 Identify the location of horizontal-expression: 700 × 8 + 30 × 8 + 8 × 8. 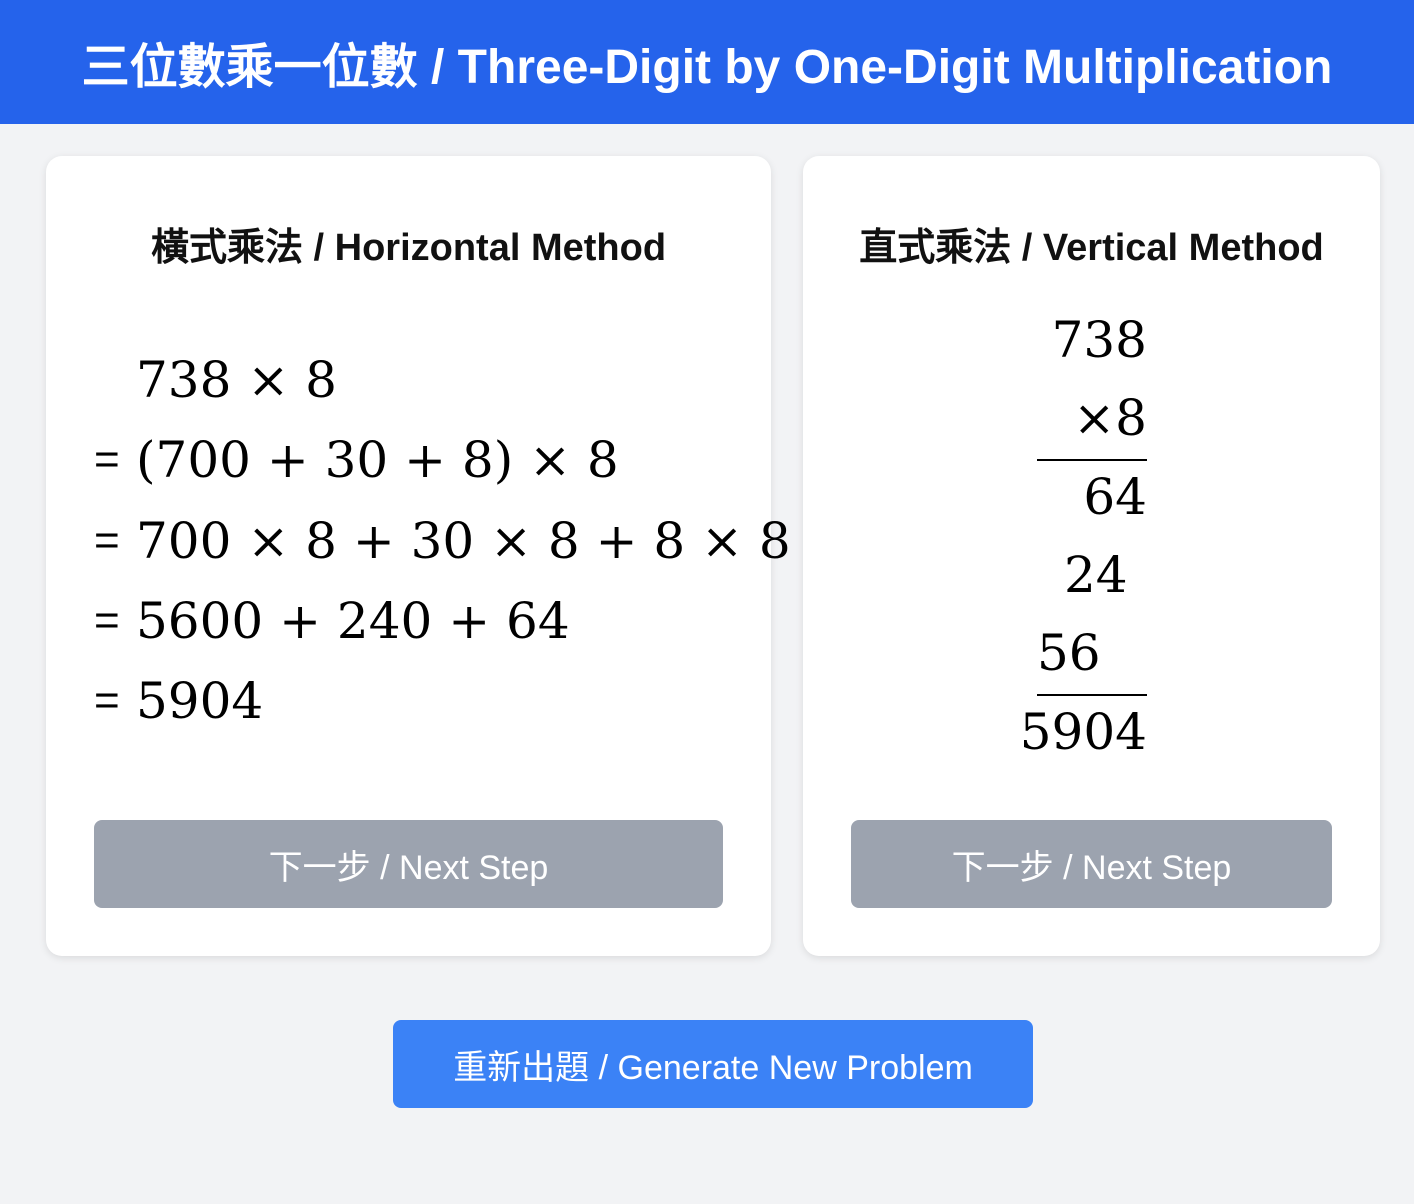
(463, 541).